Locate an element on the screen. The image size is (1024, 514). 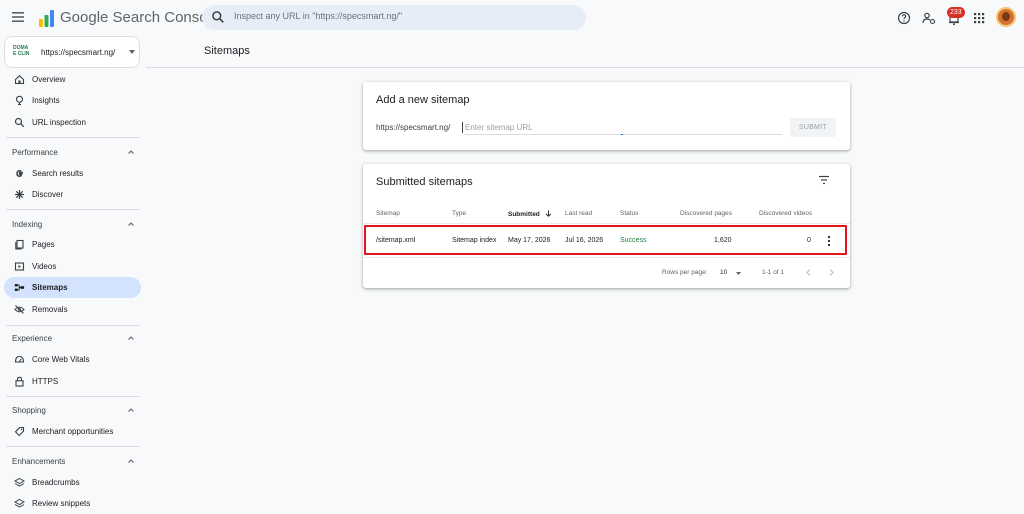
section-indexing: Indexing is located at coordinates (73, 224).